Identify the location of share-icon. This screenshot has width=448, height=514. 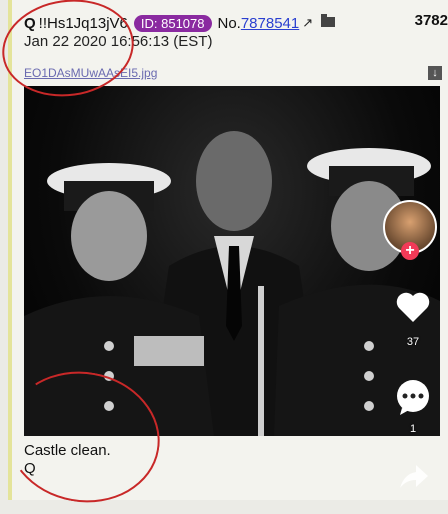
(413, 477).